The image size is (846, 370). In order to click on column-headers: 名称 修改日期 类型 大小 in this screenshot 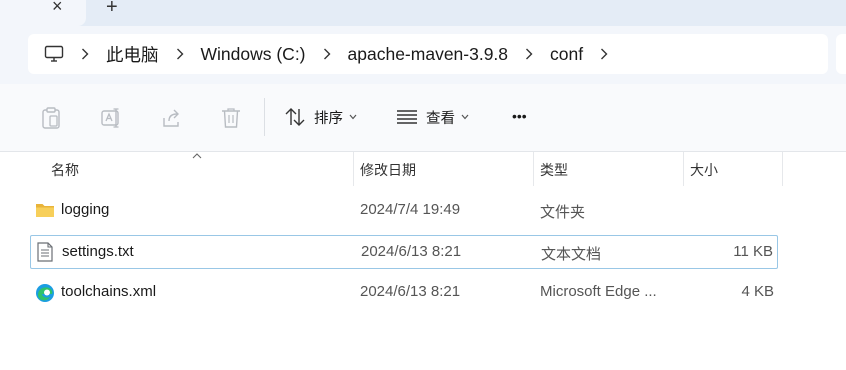, I will do `click(423, 169)`.